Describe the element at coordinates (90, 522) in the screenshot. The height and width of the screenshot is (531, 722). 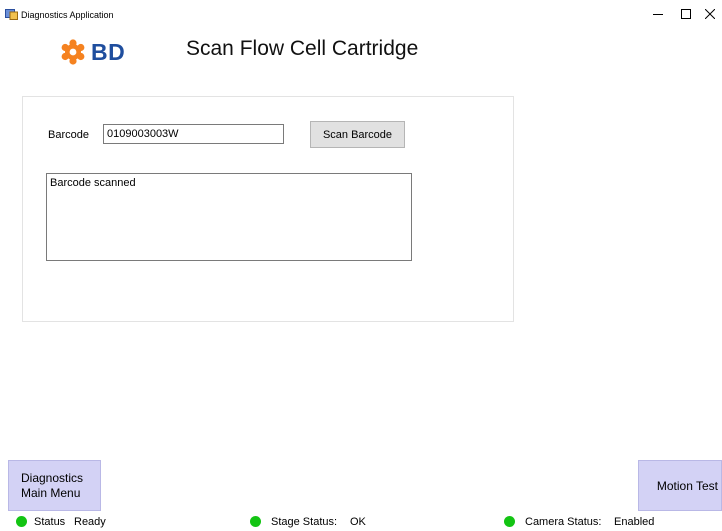
I see `status-value: Ready` at that location.